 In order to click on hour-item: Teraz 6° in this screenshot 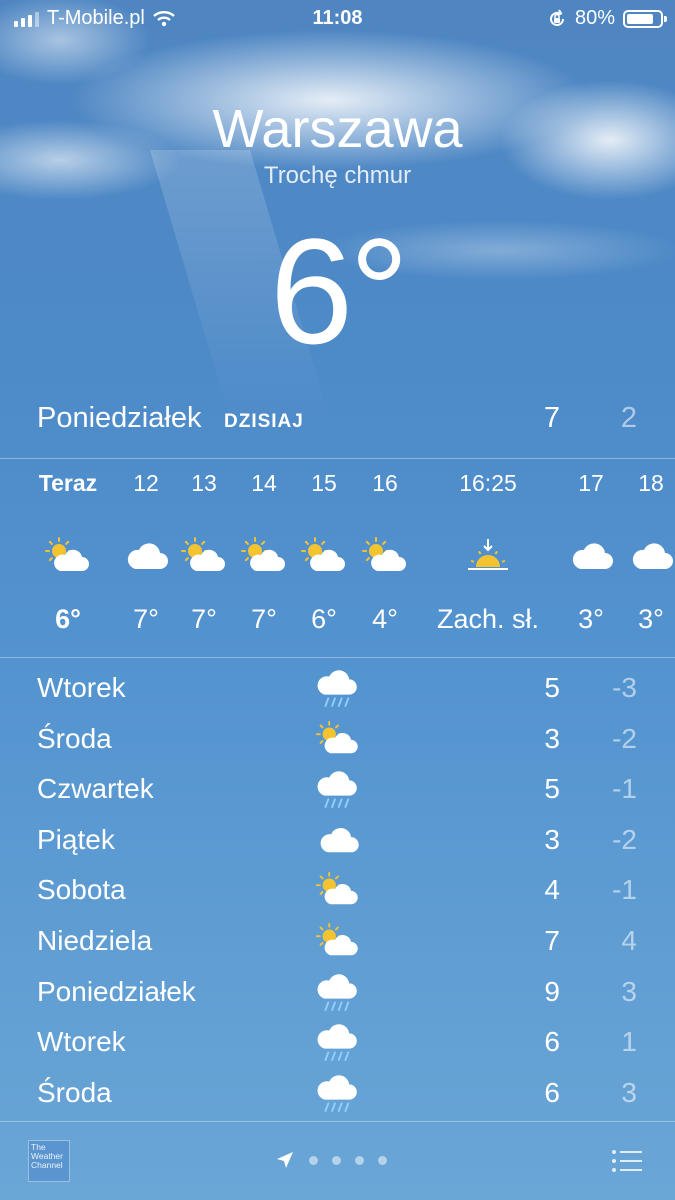, I will do `click(68, 552)`.